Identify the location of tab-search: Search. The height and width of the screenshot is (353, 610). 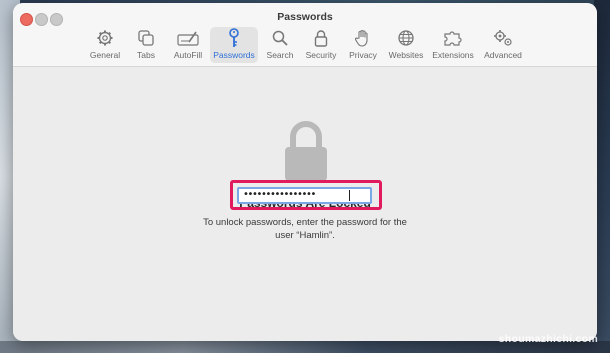
(280, 45).